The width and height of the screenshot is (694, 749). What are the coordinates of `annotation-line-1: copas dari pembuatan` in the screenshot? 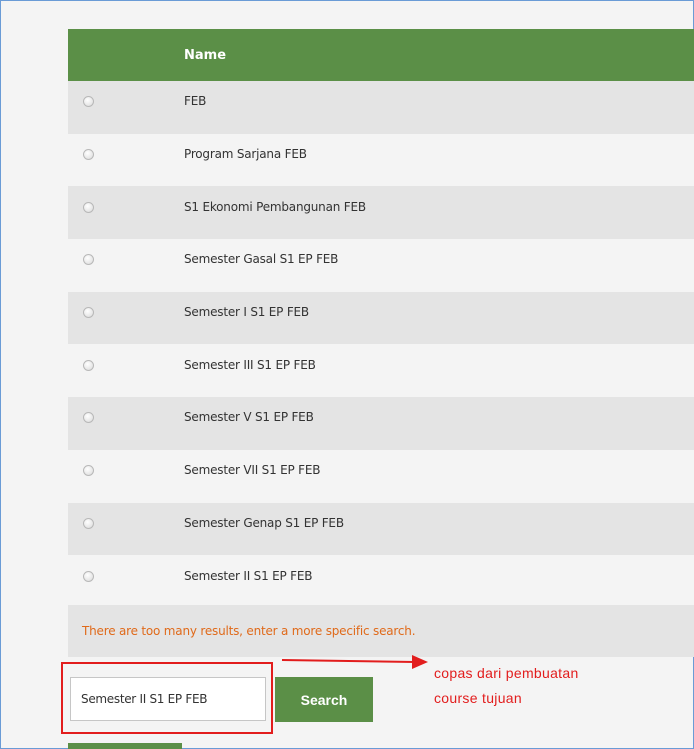 It's located at (506, 673).